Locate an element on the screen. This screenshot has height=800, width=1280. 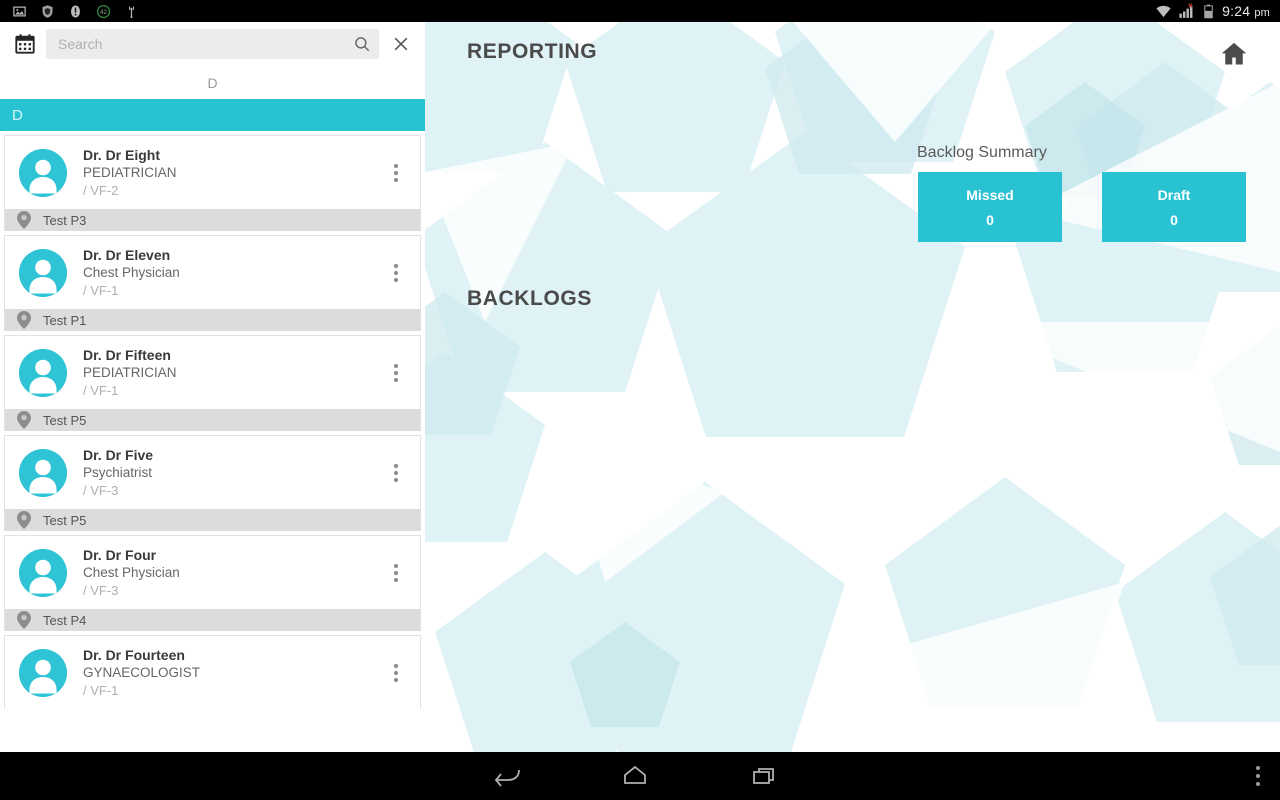
battery-icon is located at coordinates (1208, 11).